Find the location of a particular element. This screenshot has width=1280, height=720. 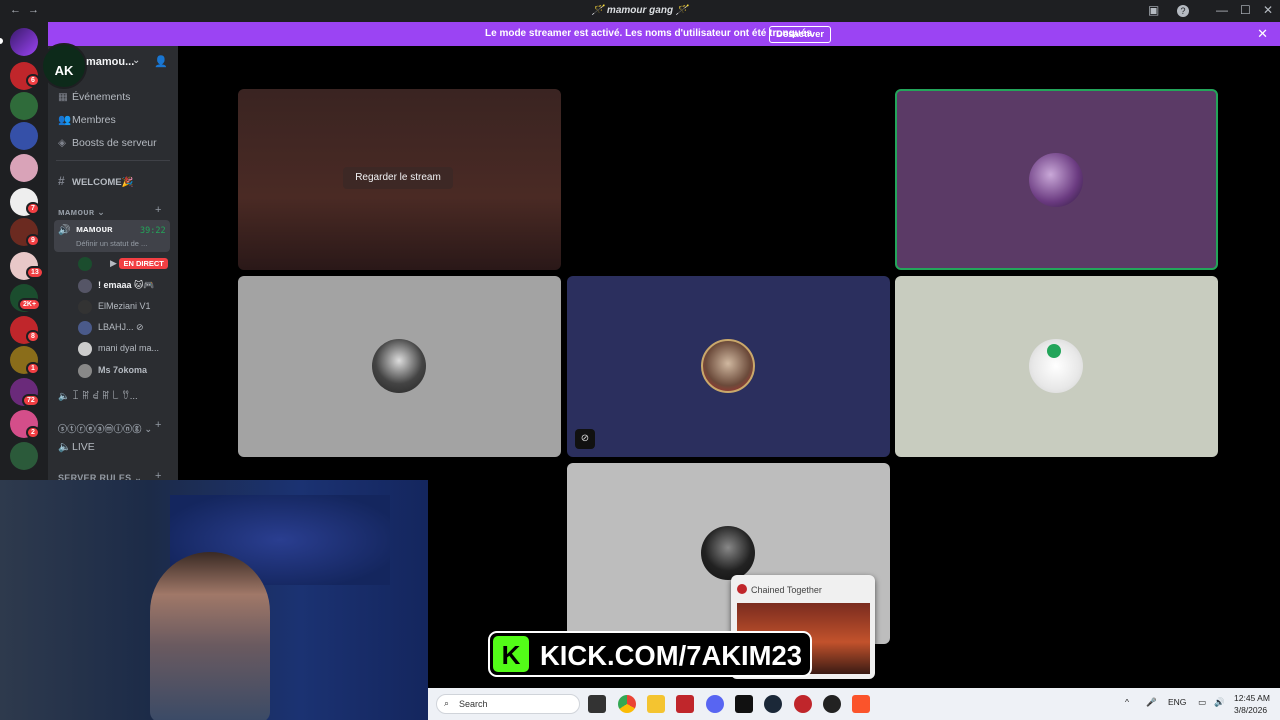

category-header: ᴍᴀᴍᴏᴜʀ ⌄ is located at coordinates (81, 212).